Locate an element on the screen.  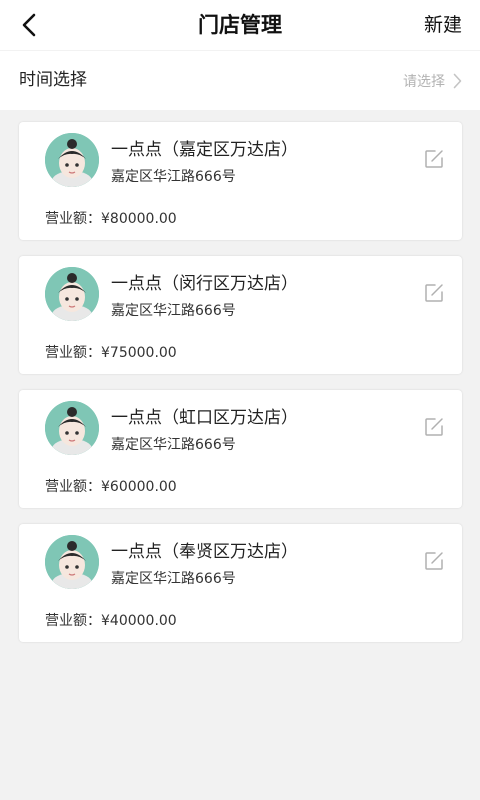
revenue-value: ¥80000.00 is located at coordinates (139, 219).